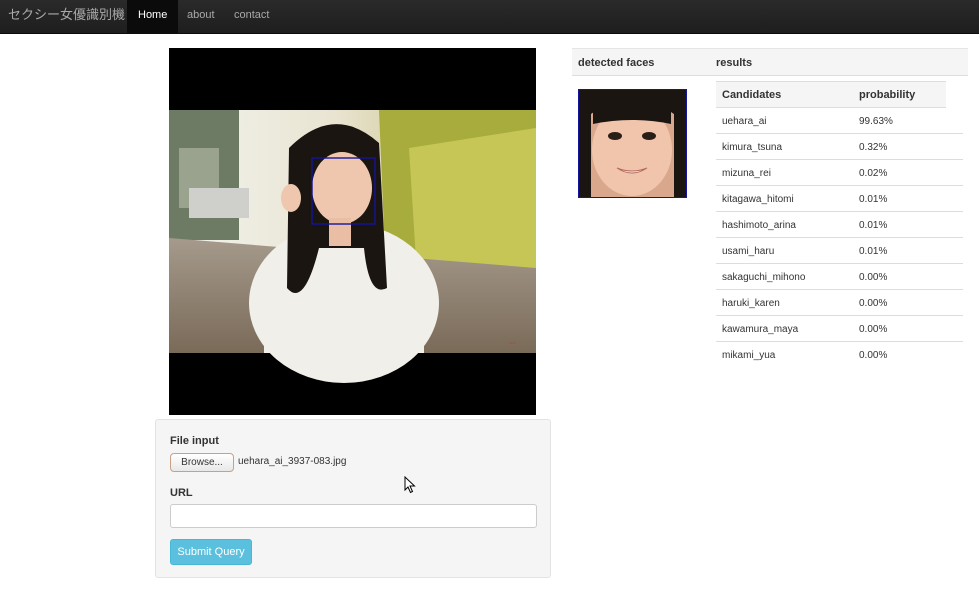 This screenshot has height=594, width=979. Describe the element at coordinates (181, 493) in the screenshot. I see `url-label: URL` at that location.